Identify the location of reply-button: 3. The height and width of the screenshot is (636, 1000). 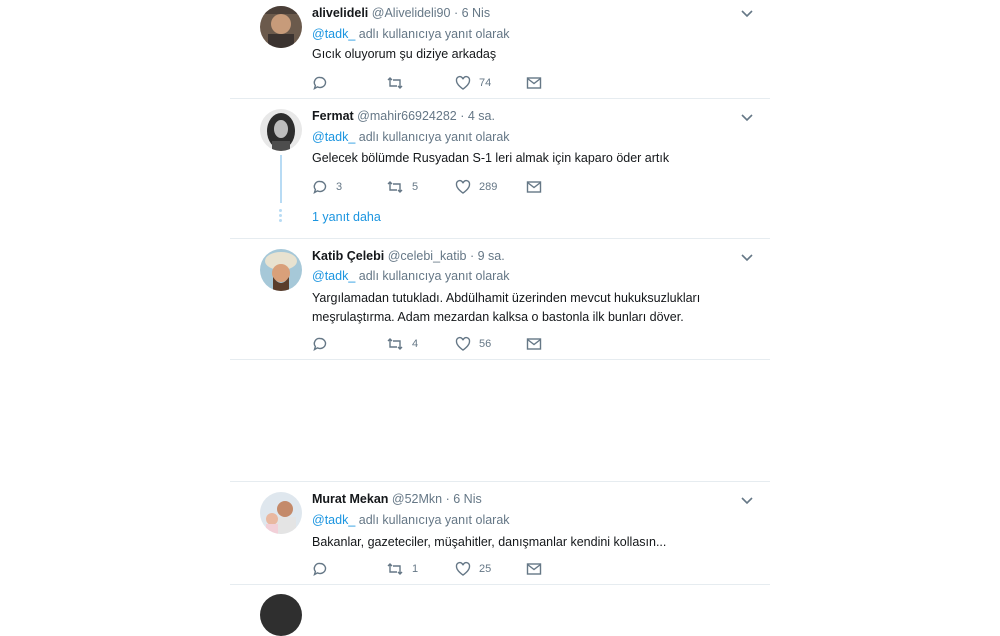
(327, 187).